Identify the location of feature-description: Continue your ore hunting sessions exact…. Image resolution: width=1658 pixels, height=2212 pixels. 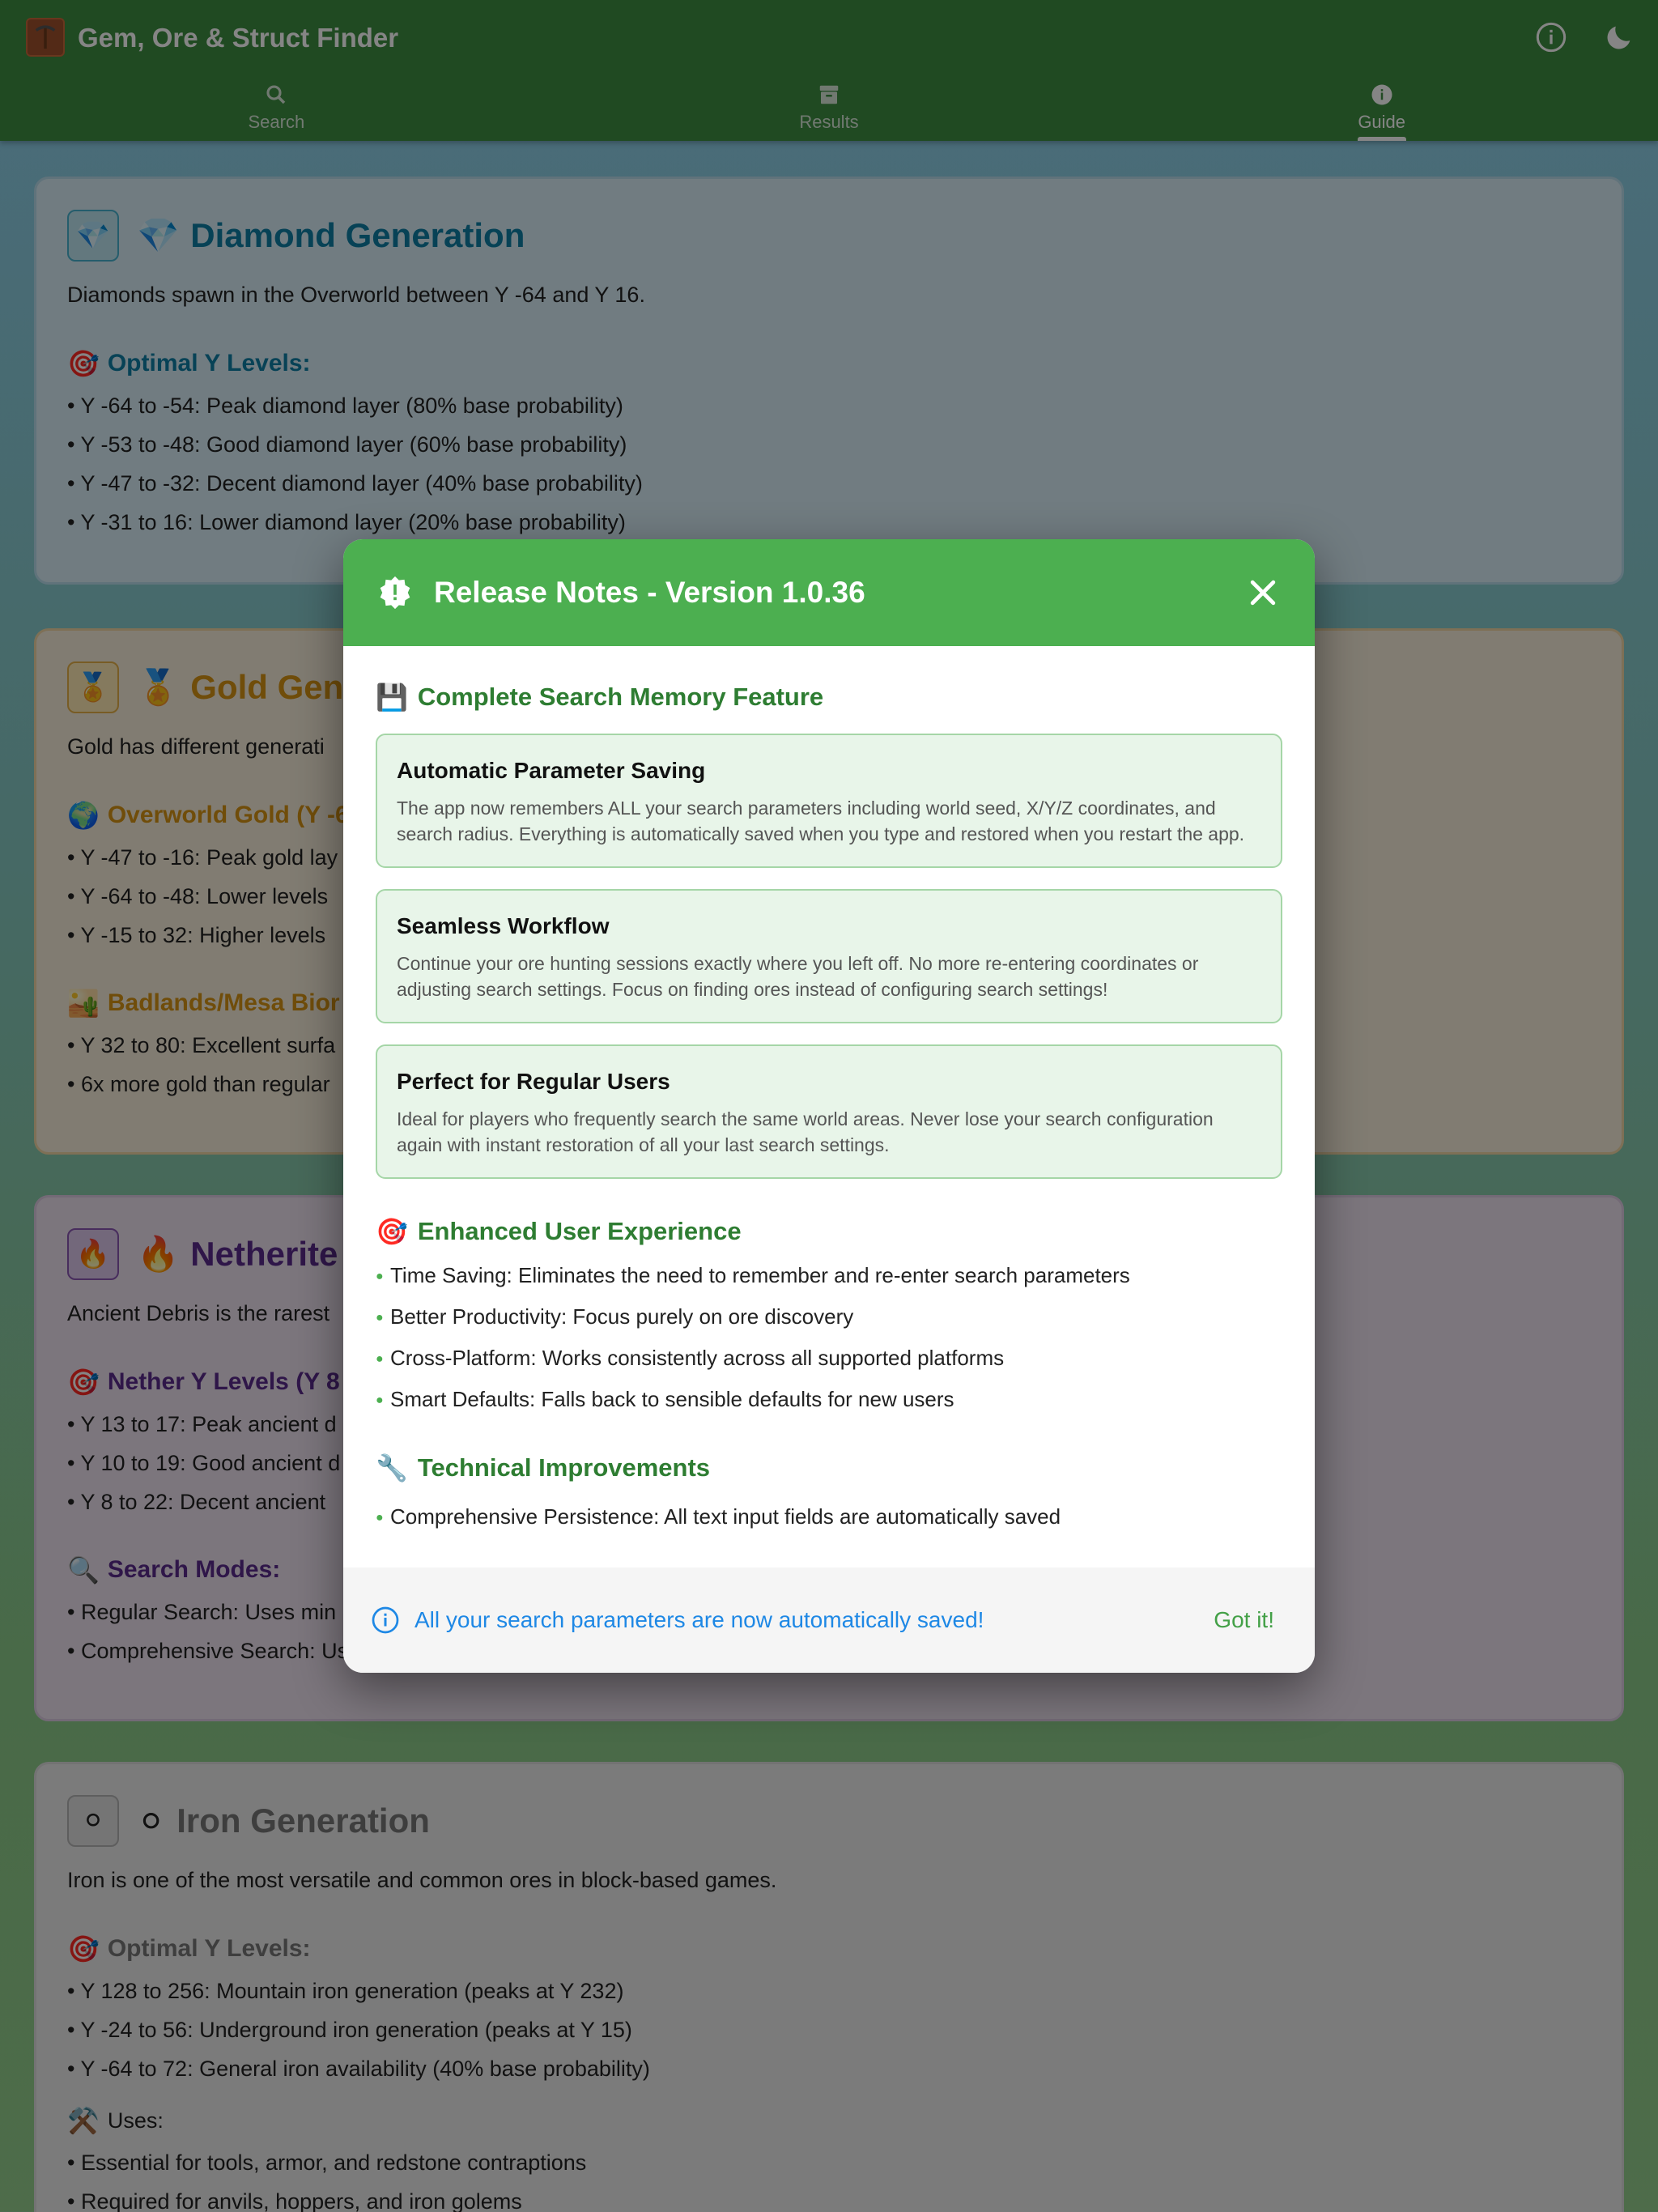
(798, 977).